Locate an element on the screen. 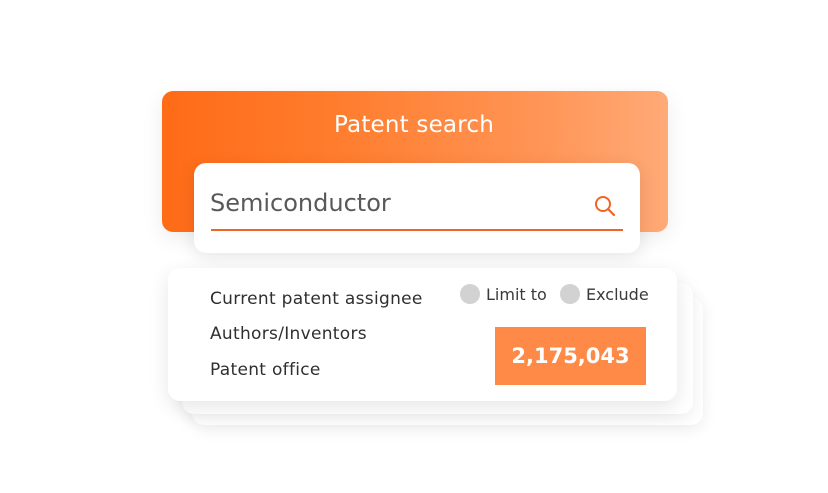  search-icon is located at coordinates (605, 206).